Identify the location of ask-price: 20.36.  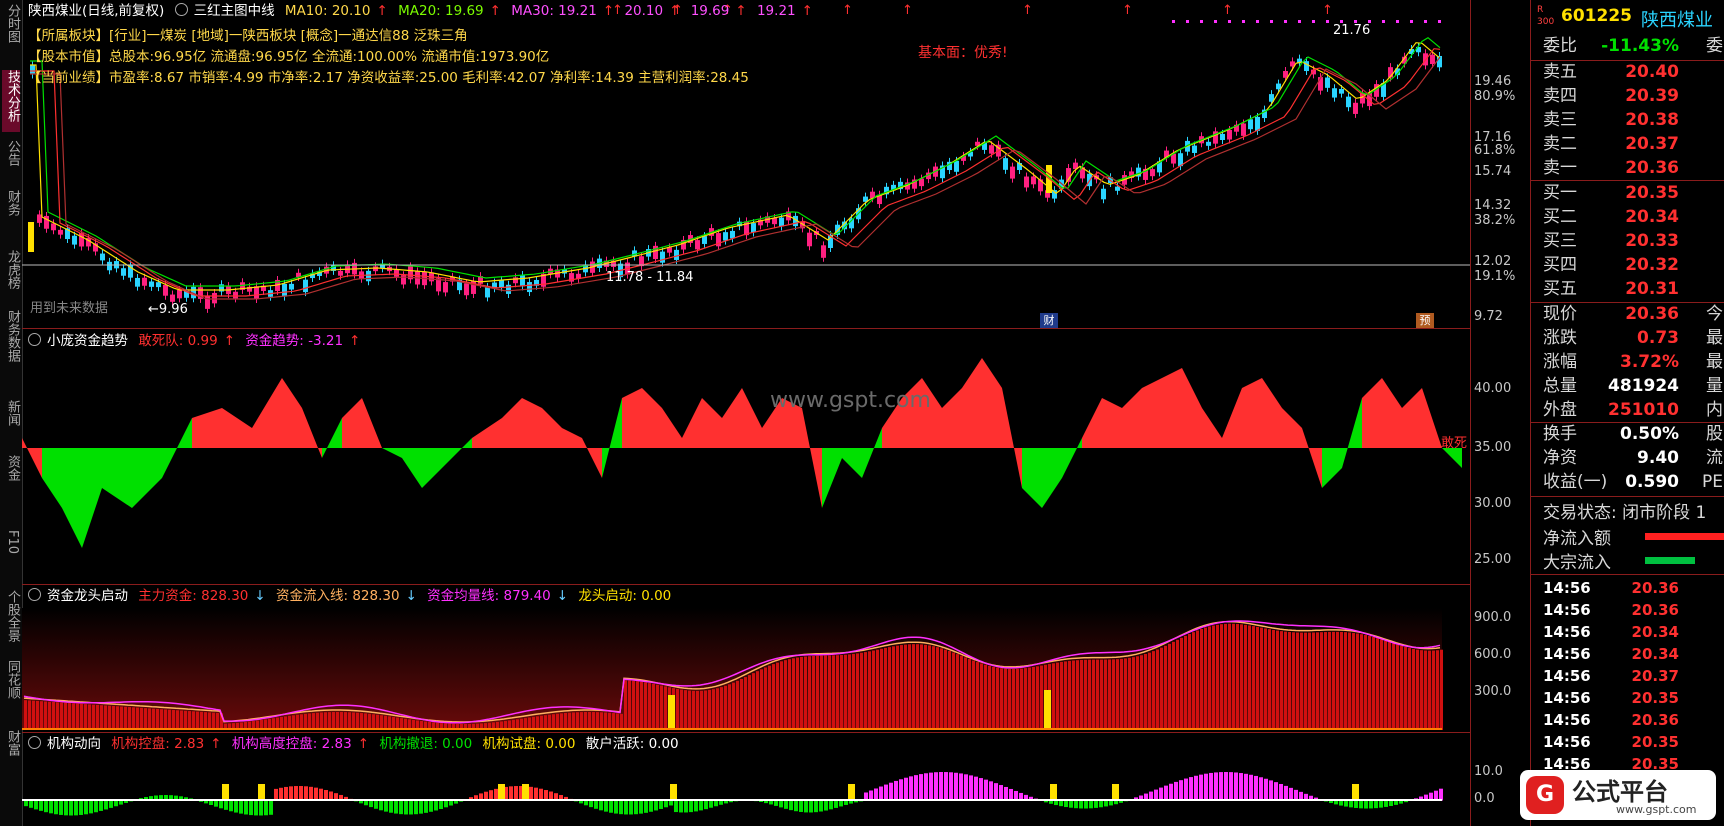
(1652, 168).